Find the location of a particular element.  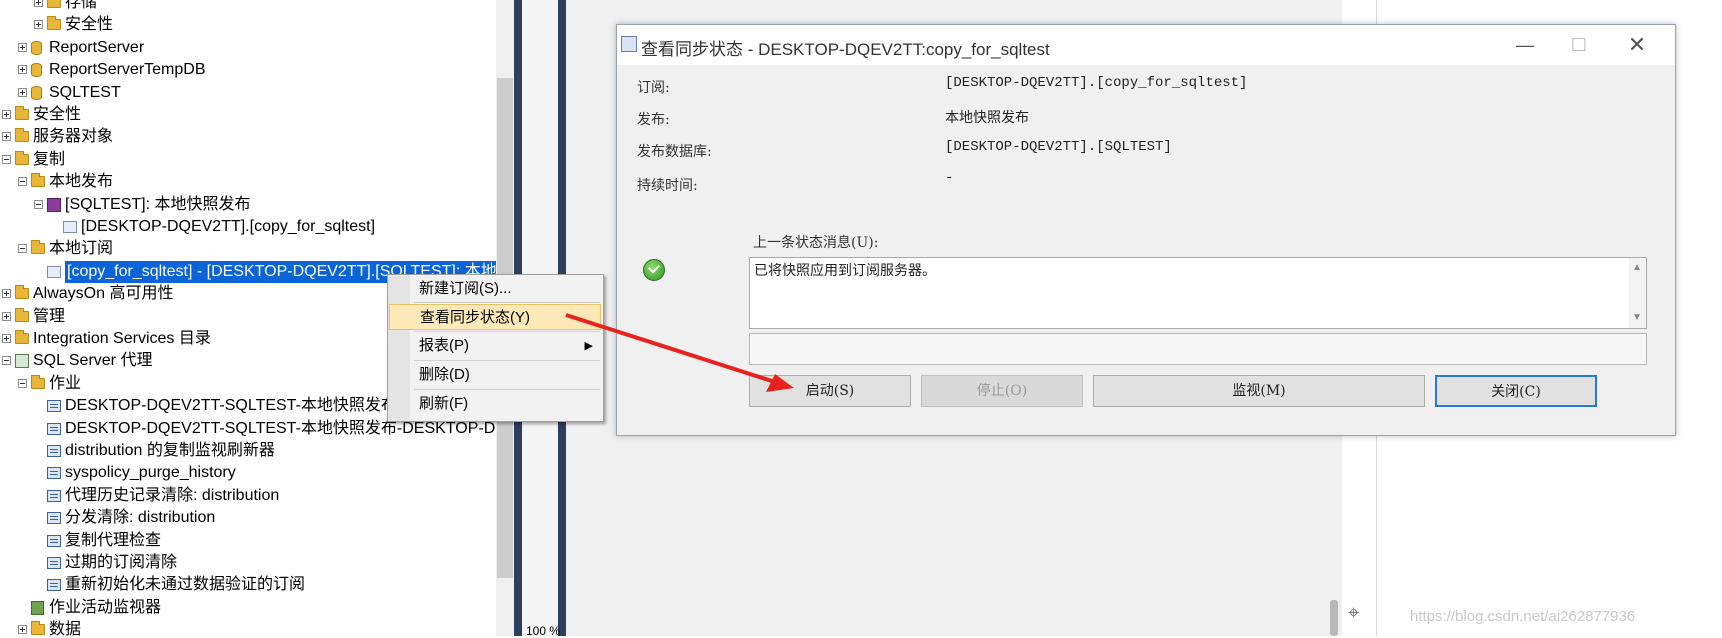

tree-node: 本地发布 is located at coordinates (247, 182).